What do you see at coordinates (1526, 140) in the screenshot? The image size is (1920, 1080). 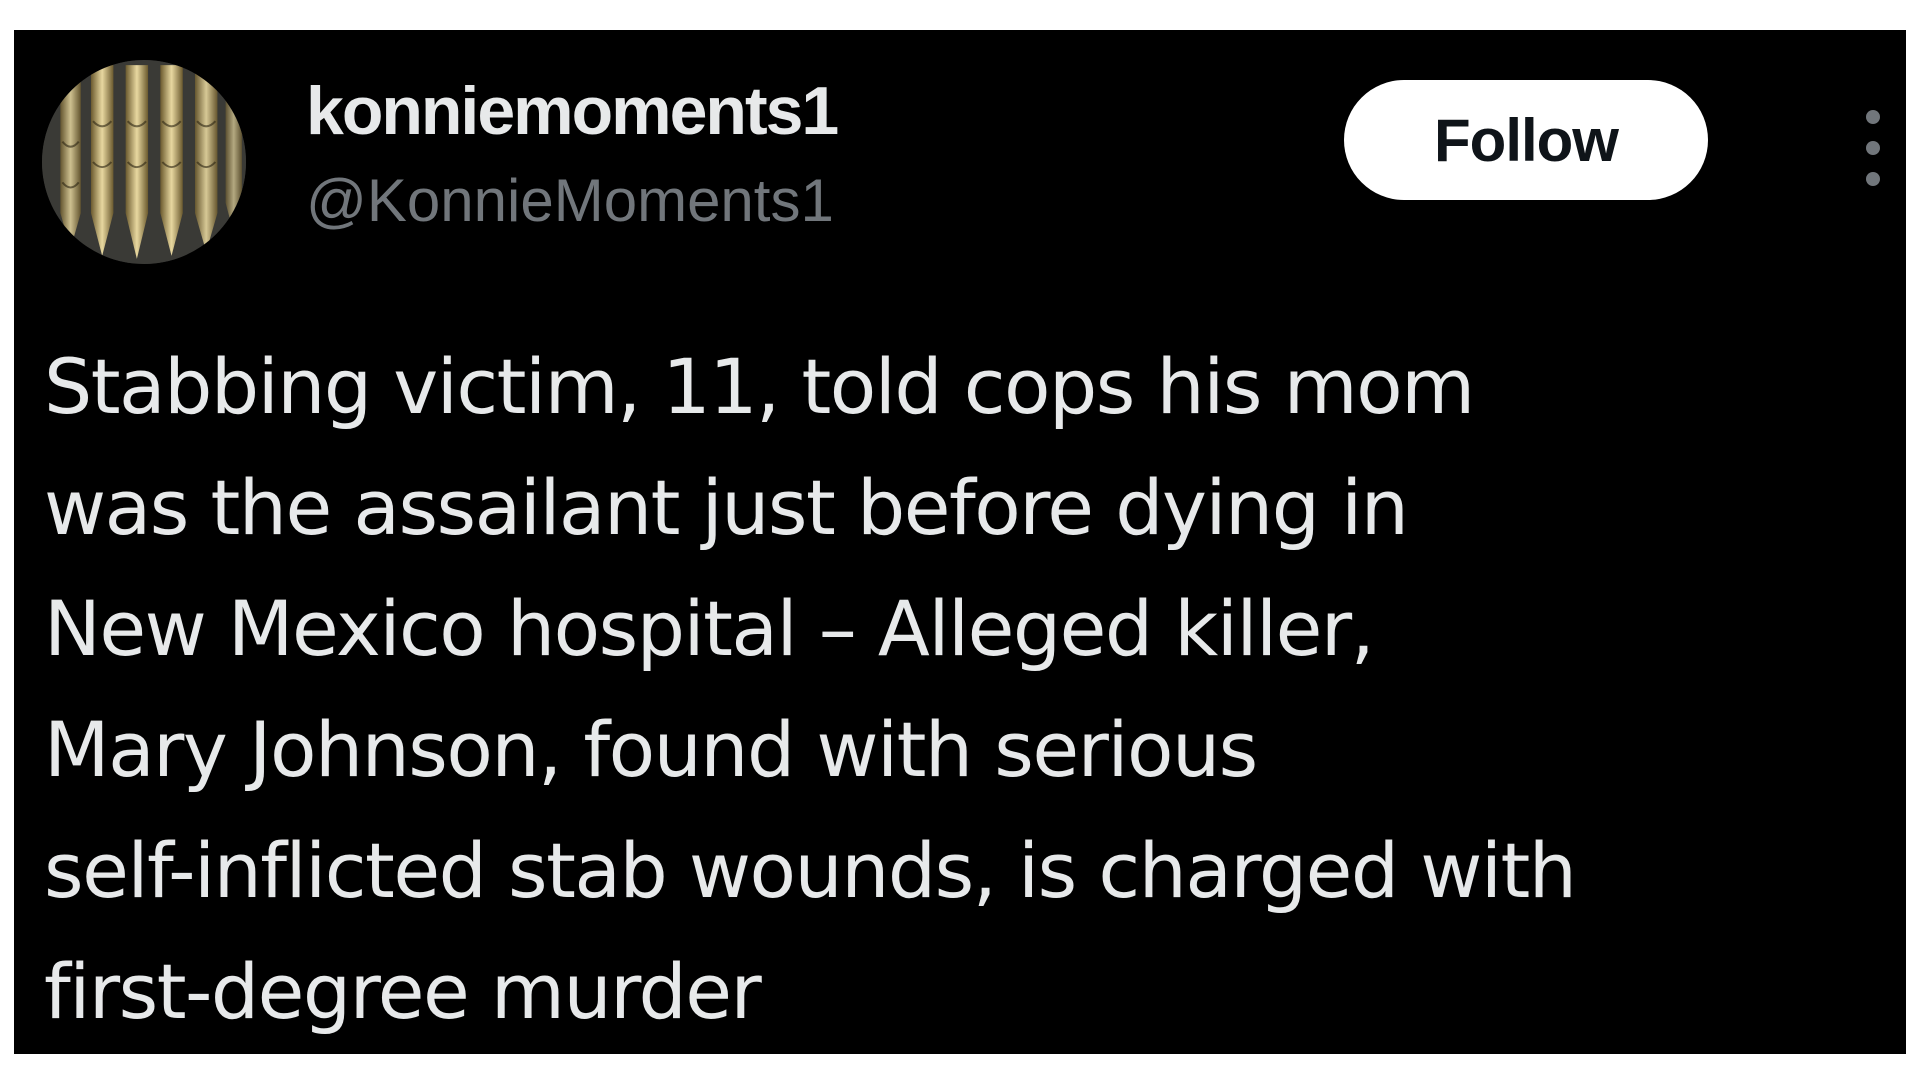 I see `follow-button: Follow` at bounding box center [1526, 140].